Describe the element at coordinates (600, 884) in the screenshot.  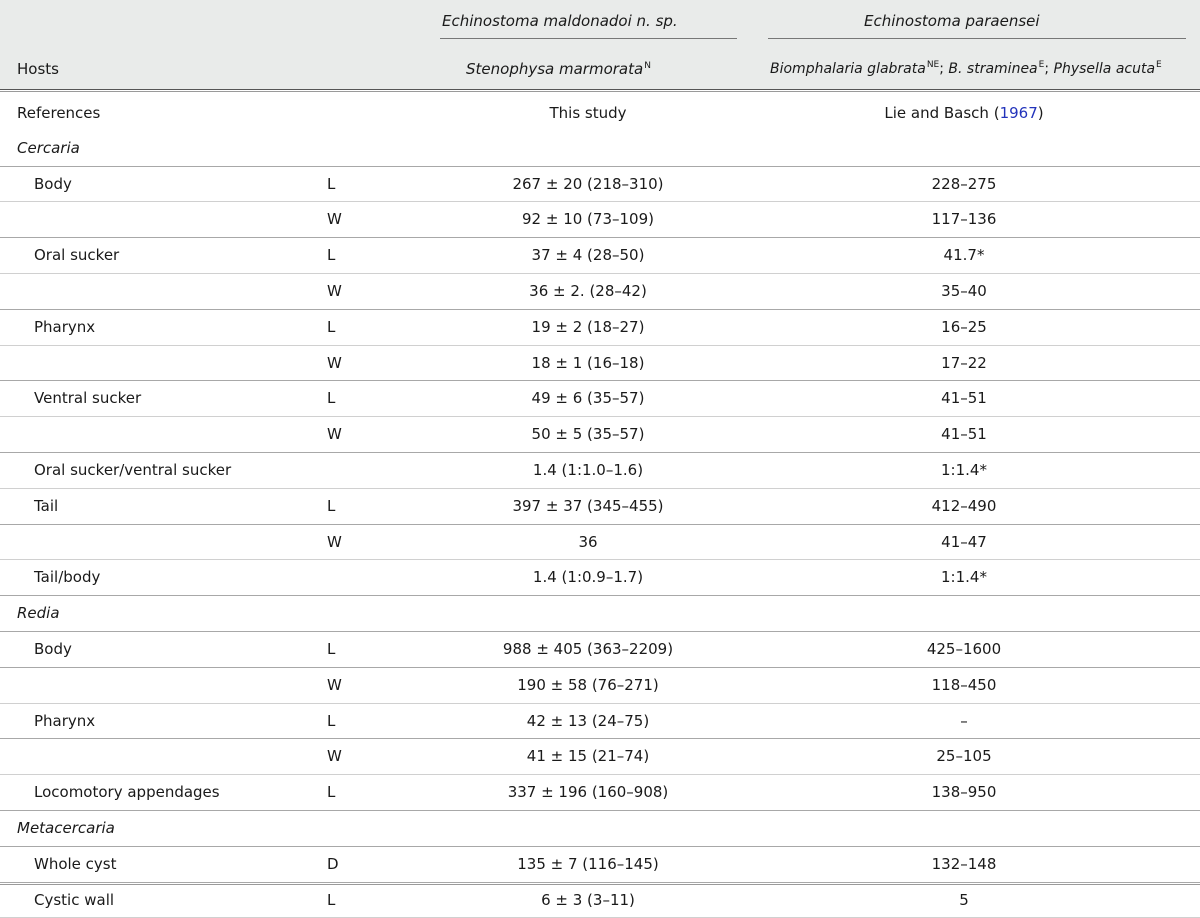
I see `bottom-rule` at that location.